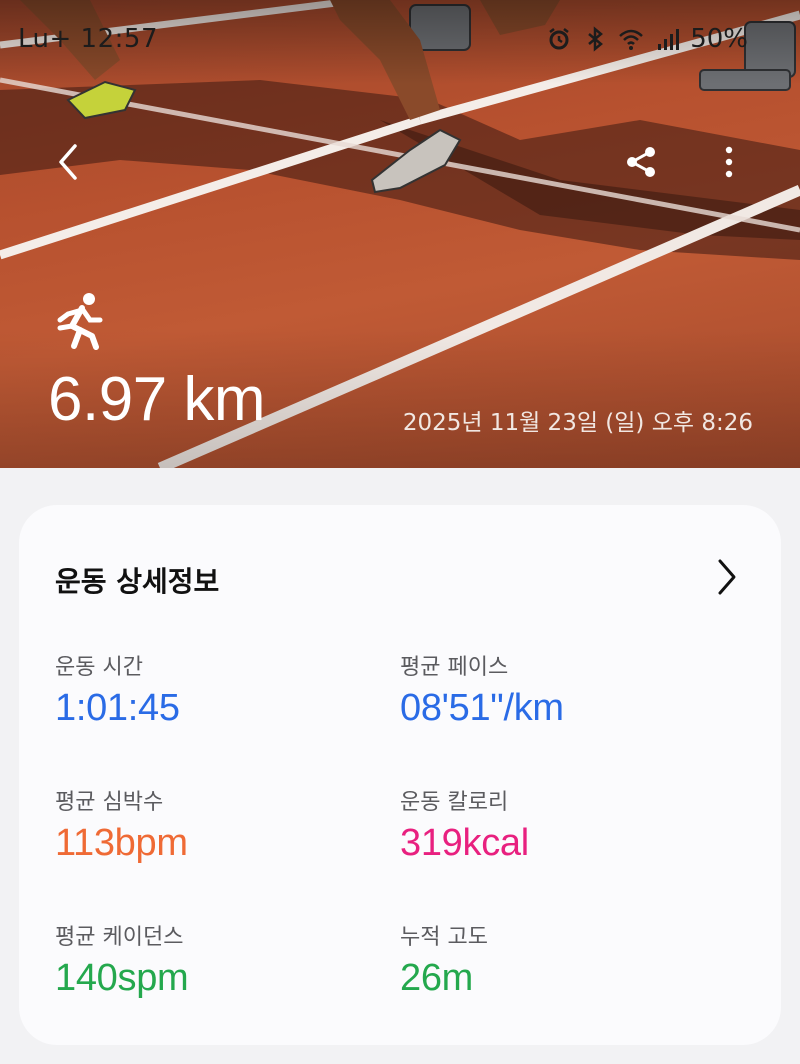 Image resolution: width=800 pixels, height=1064 pixels. What do you see at coordinates (157, 399) in the screenshot?
I see `total-distance: 6.97 km` at bounding box center [157, 399].